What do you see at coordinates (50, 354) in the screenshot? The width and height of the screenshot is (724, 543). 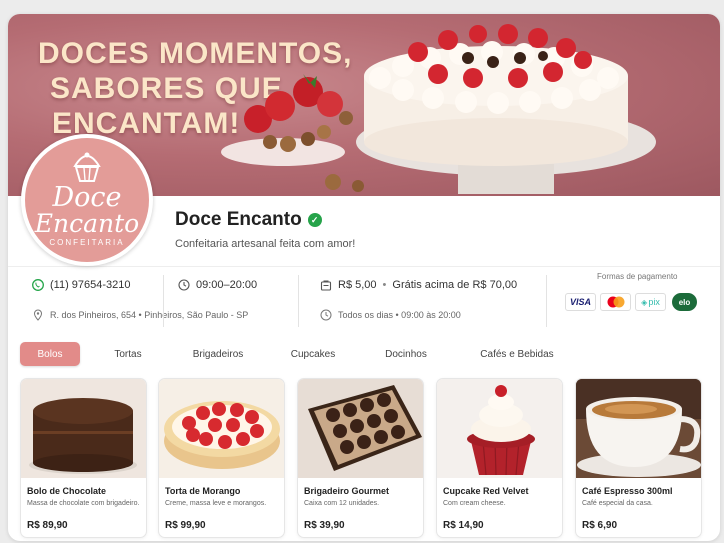 I see `tab-bolos: Bolos` at bounding box center [50, 354].